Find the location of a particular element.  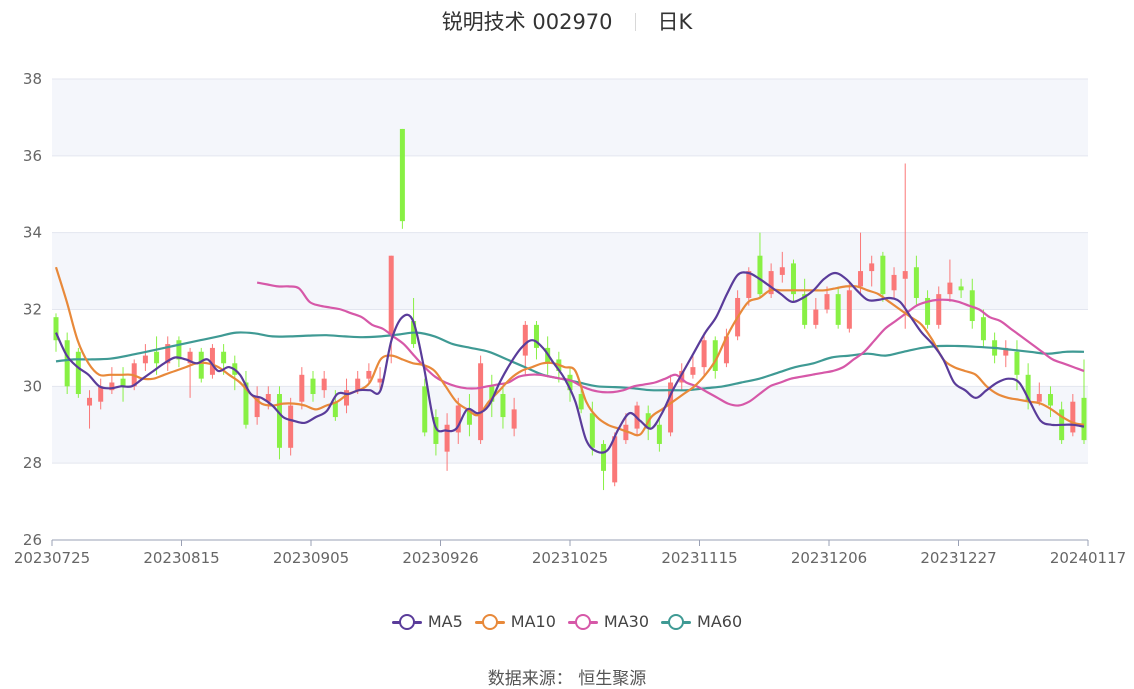

source-label: 数据来源： is located at coordinates (530, 679).